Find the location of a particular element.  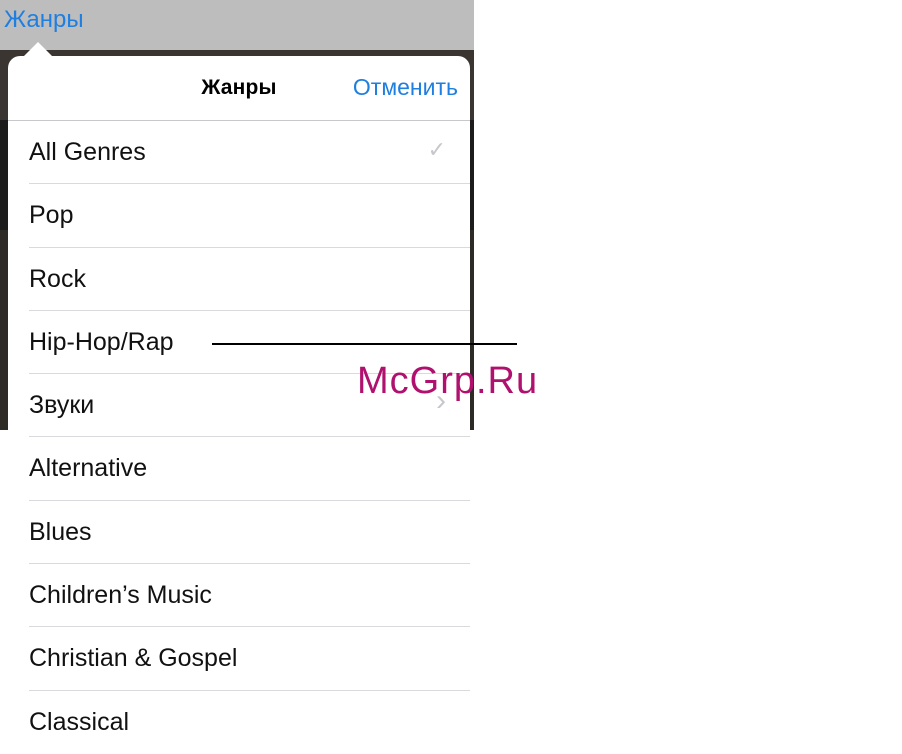

watermark: McGrp.Ru is located at coordinates (448, 381).